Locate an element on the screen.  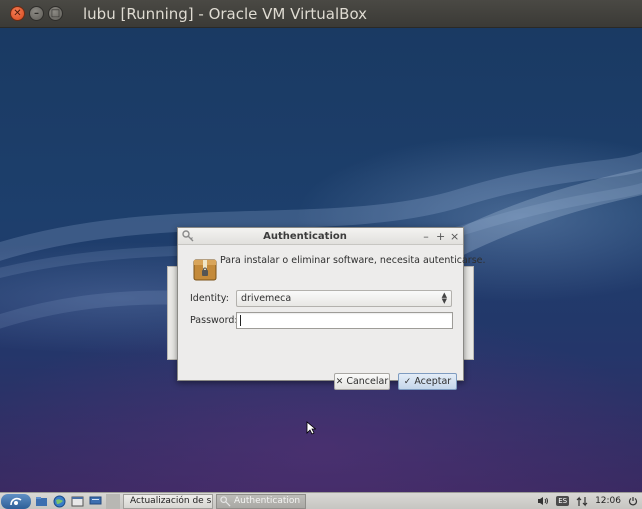
lubuntu-logo-icon is located at coordinates (16, 501).